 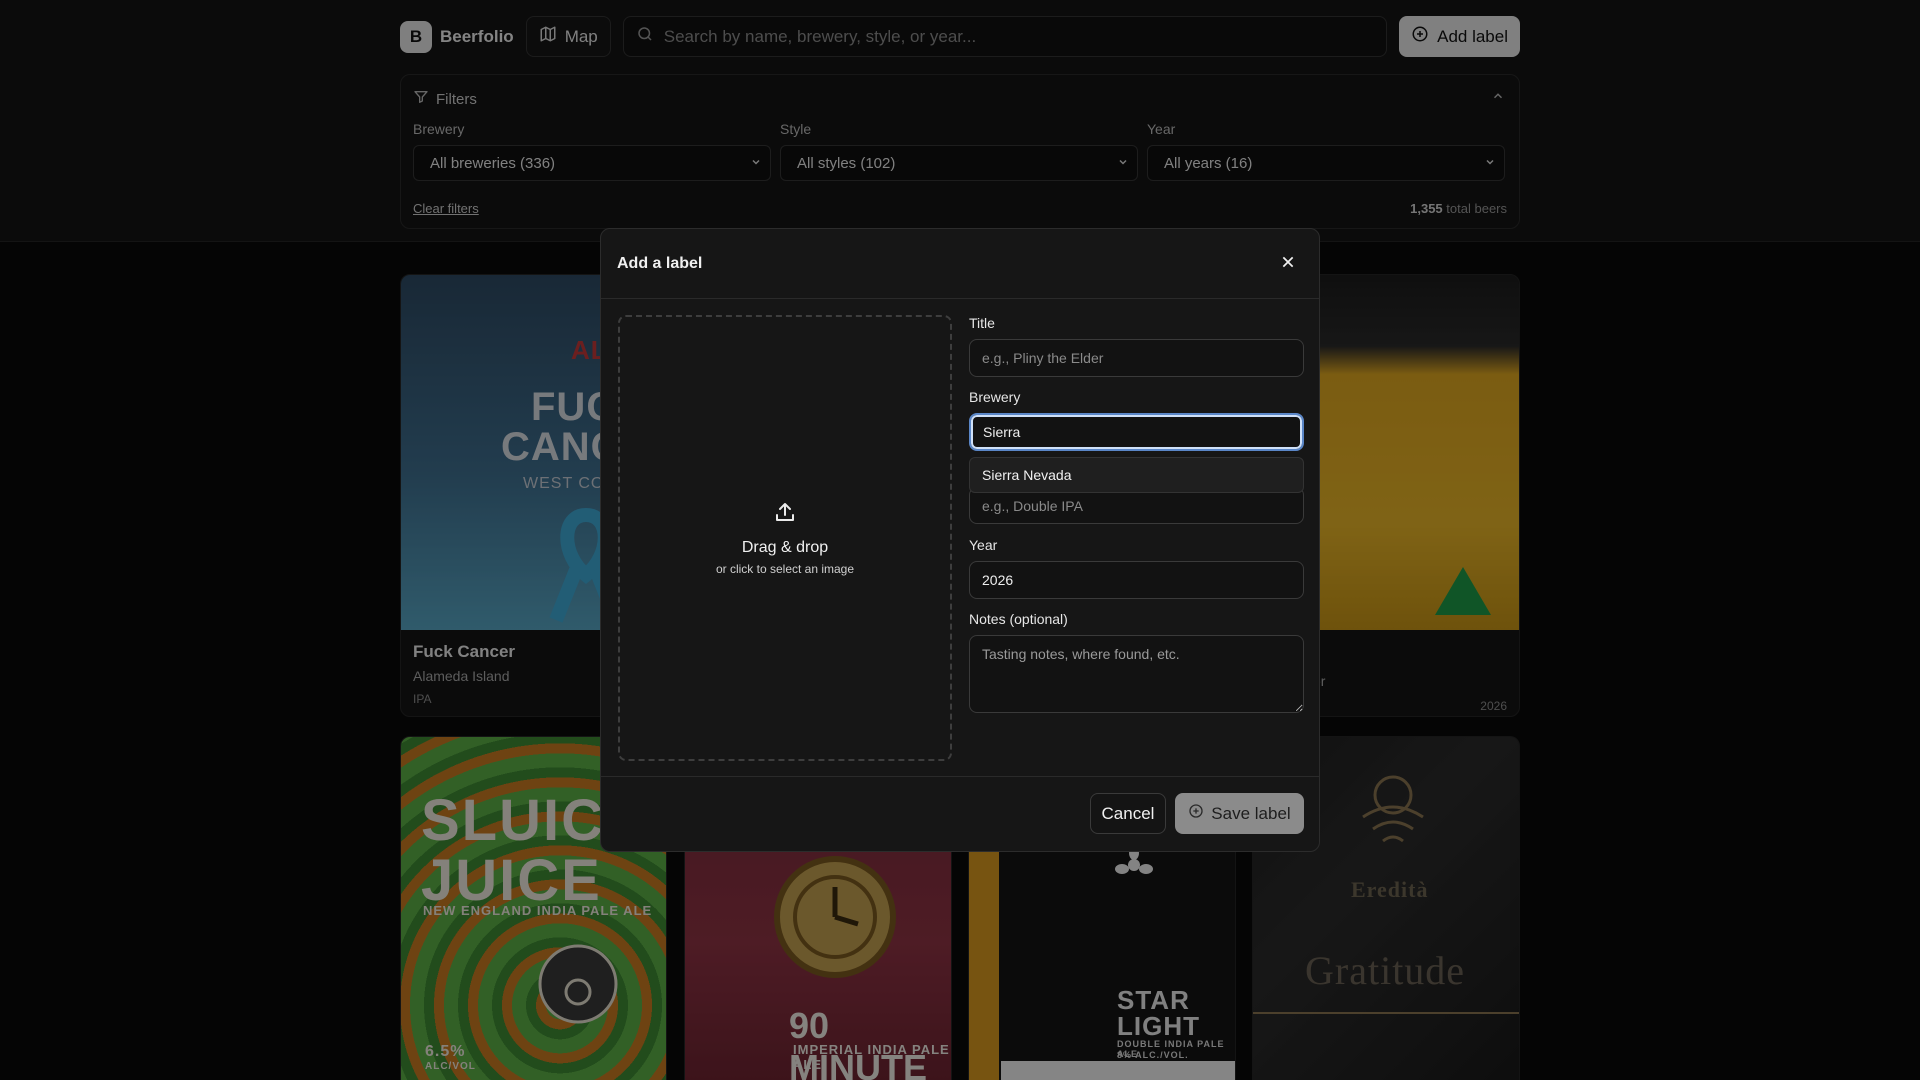 I want to click on brewery-suggestion: Sierra Nevada, so click(x=1136, y=475).